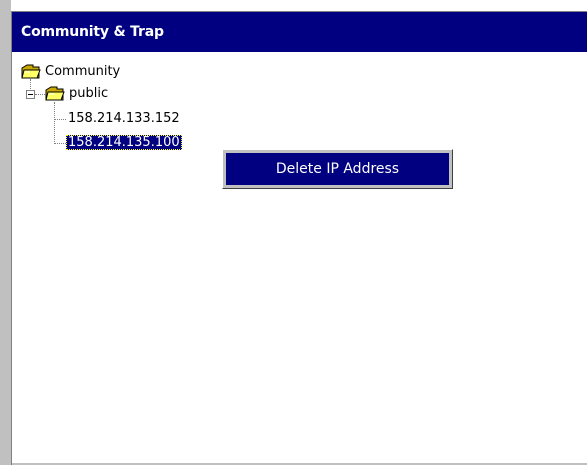 Image resolution: width=587 pixels, height=465 pixels. I want to click on context-menu: Delete IP Address, so click(337, 169).